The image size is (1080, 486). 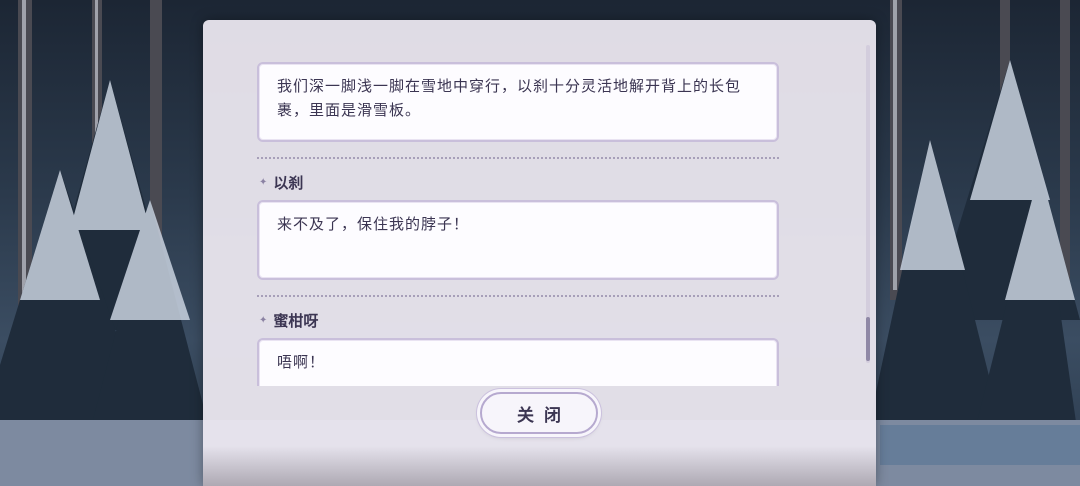 I want to click on close-button: 关闭, so click(x=539, y=413).